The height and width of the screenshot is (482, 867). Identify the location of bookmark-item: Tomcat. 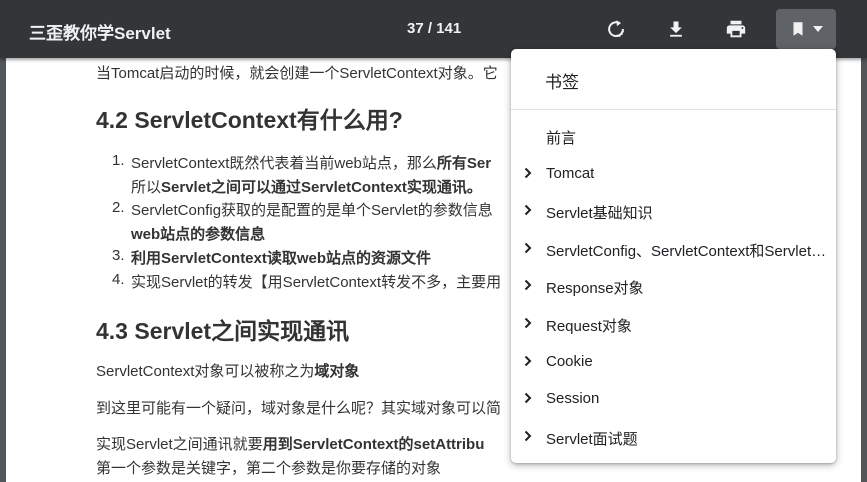
(673, 174).